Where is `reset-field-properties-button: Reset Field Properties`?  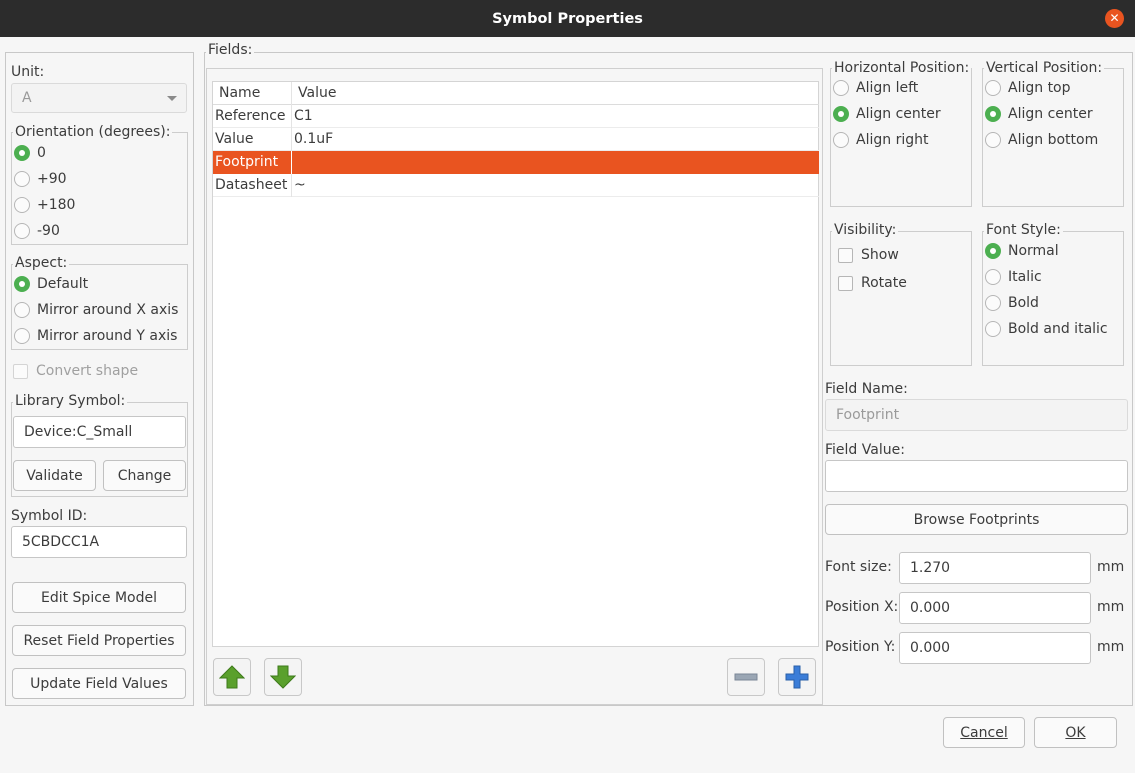 reset-field-properties-button: Reset Field Properties is located at coordinates (99, 640).